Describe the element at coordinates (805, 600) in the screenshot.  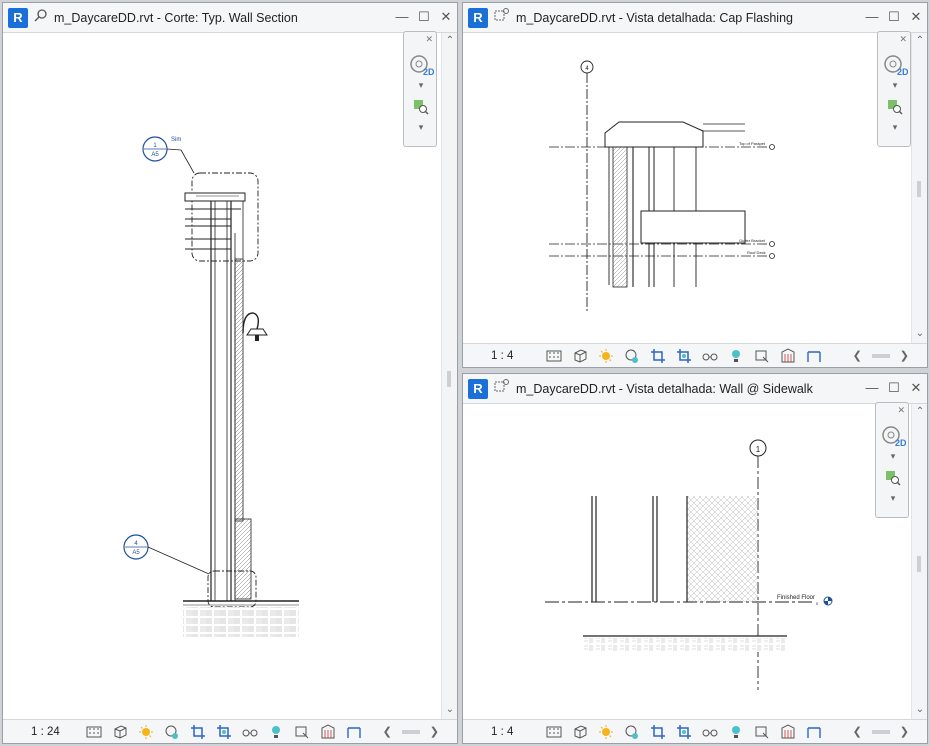
I see `level-head: Finished Floor 0` at that location.